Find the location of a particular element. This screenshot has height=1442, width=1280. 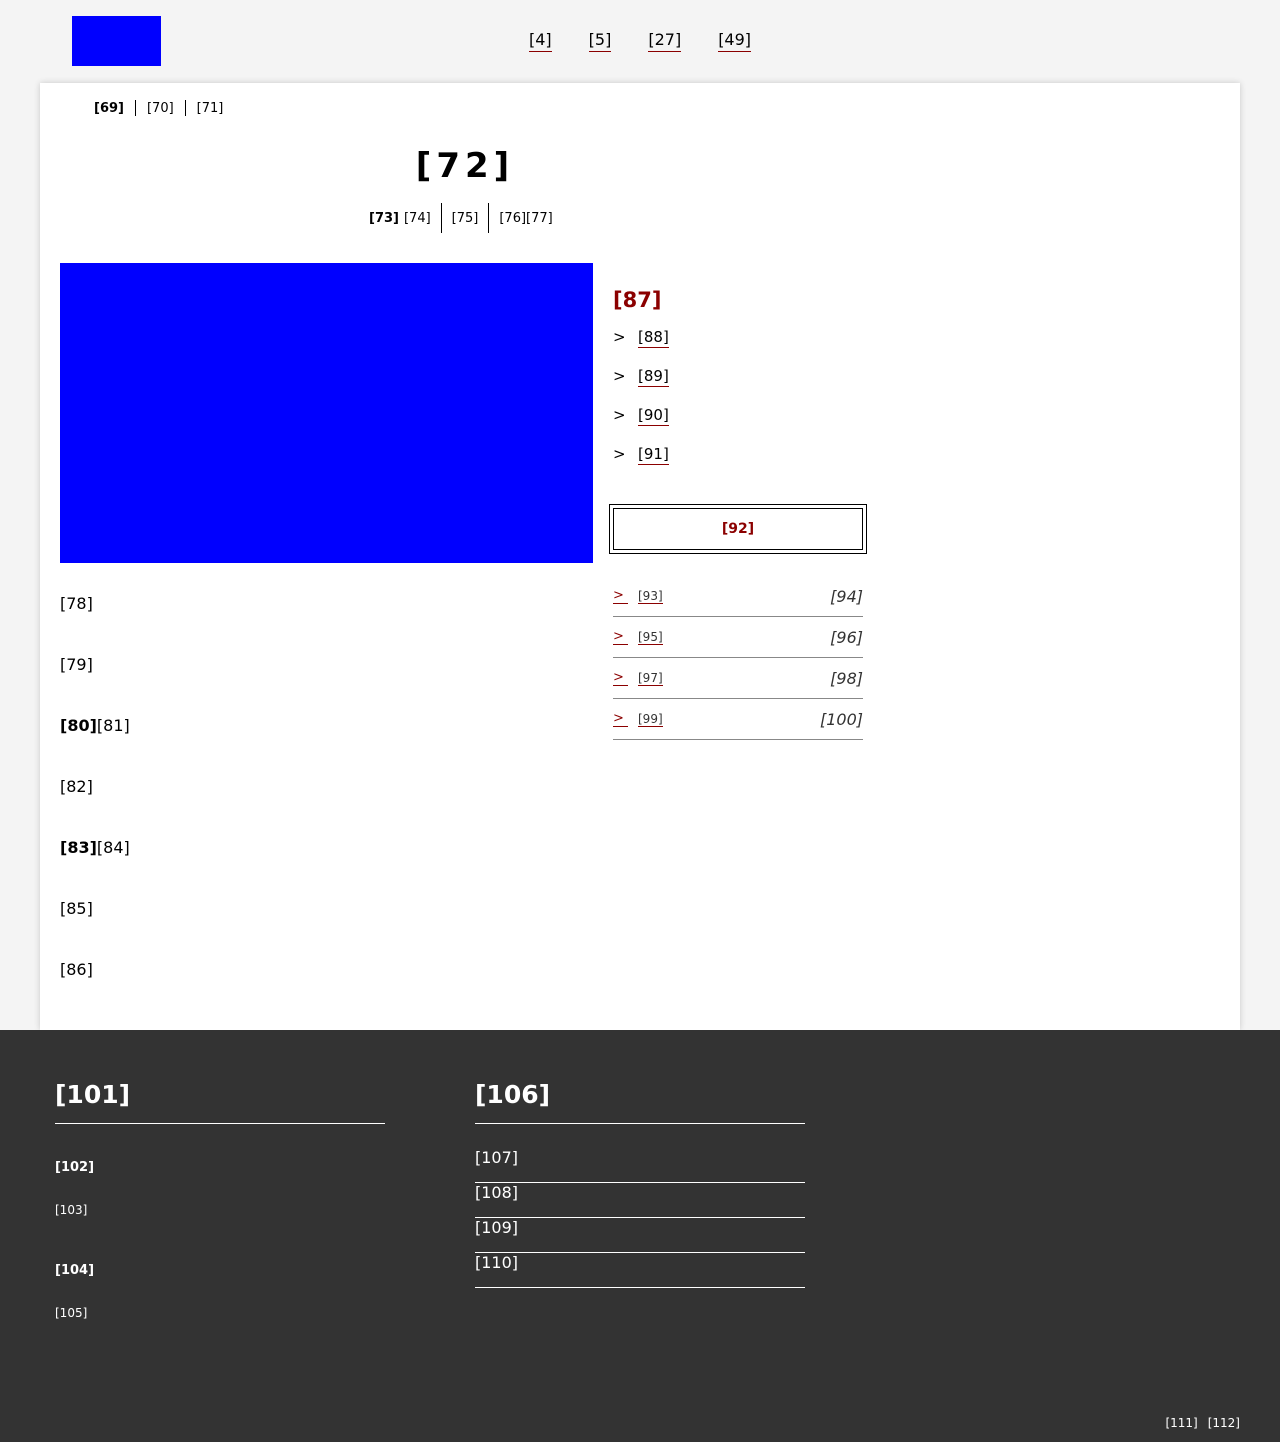

sidebar-link: [89] is located at coordinates (653, 377).